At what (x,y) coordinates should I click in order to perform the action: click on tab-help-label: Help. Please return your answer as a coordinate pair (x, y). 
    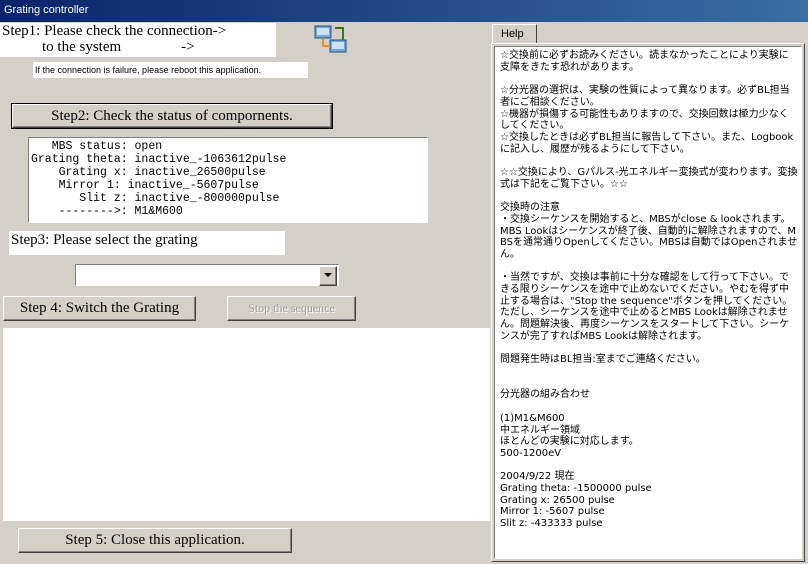
    Looking at the image, I should click on (512, 34).